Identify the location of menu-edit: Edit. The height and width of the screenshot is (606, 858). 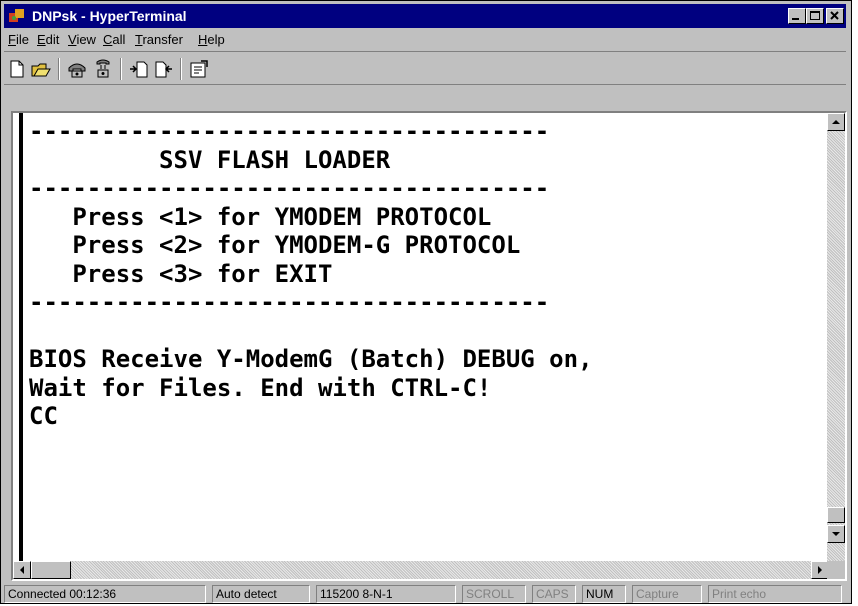
(48, 39).